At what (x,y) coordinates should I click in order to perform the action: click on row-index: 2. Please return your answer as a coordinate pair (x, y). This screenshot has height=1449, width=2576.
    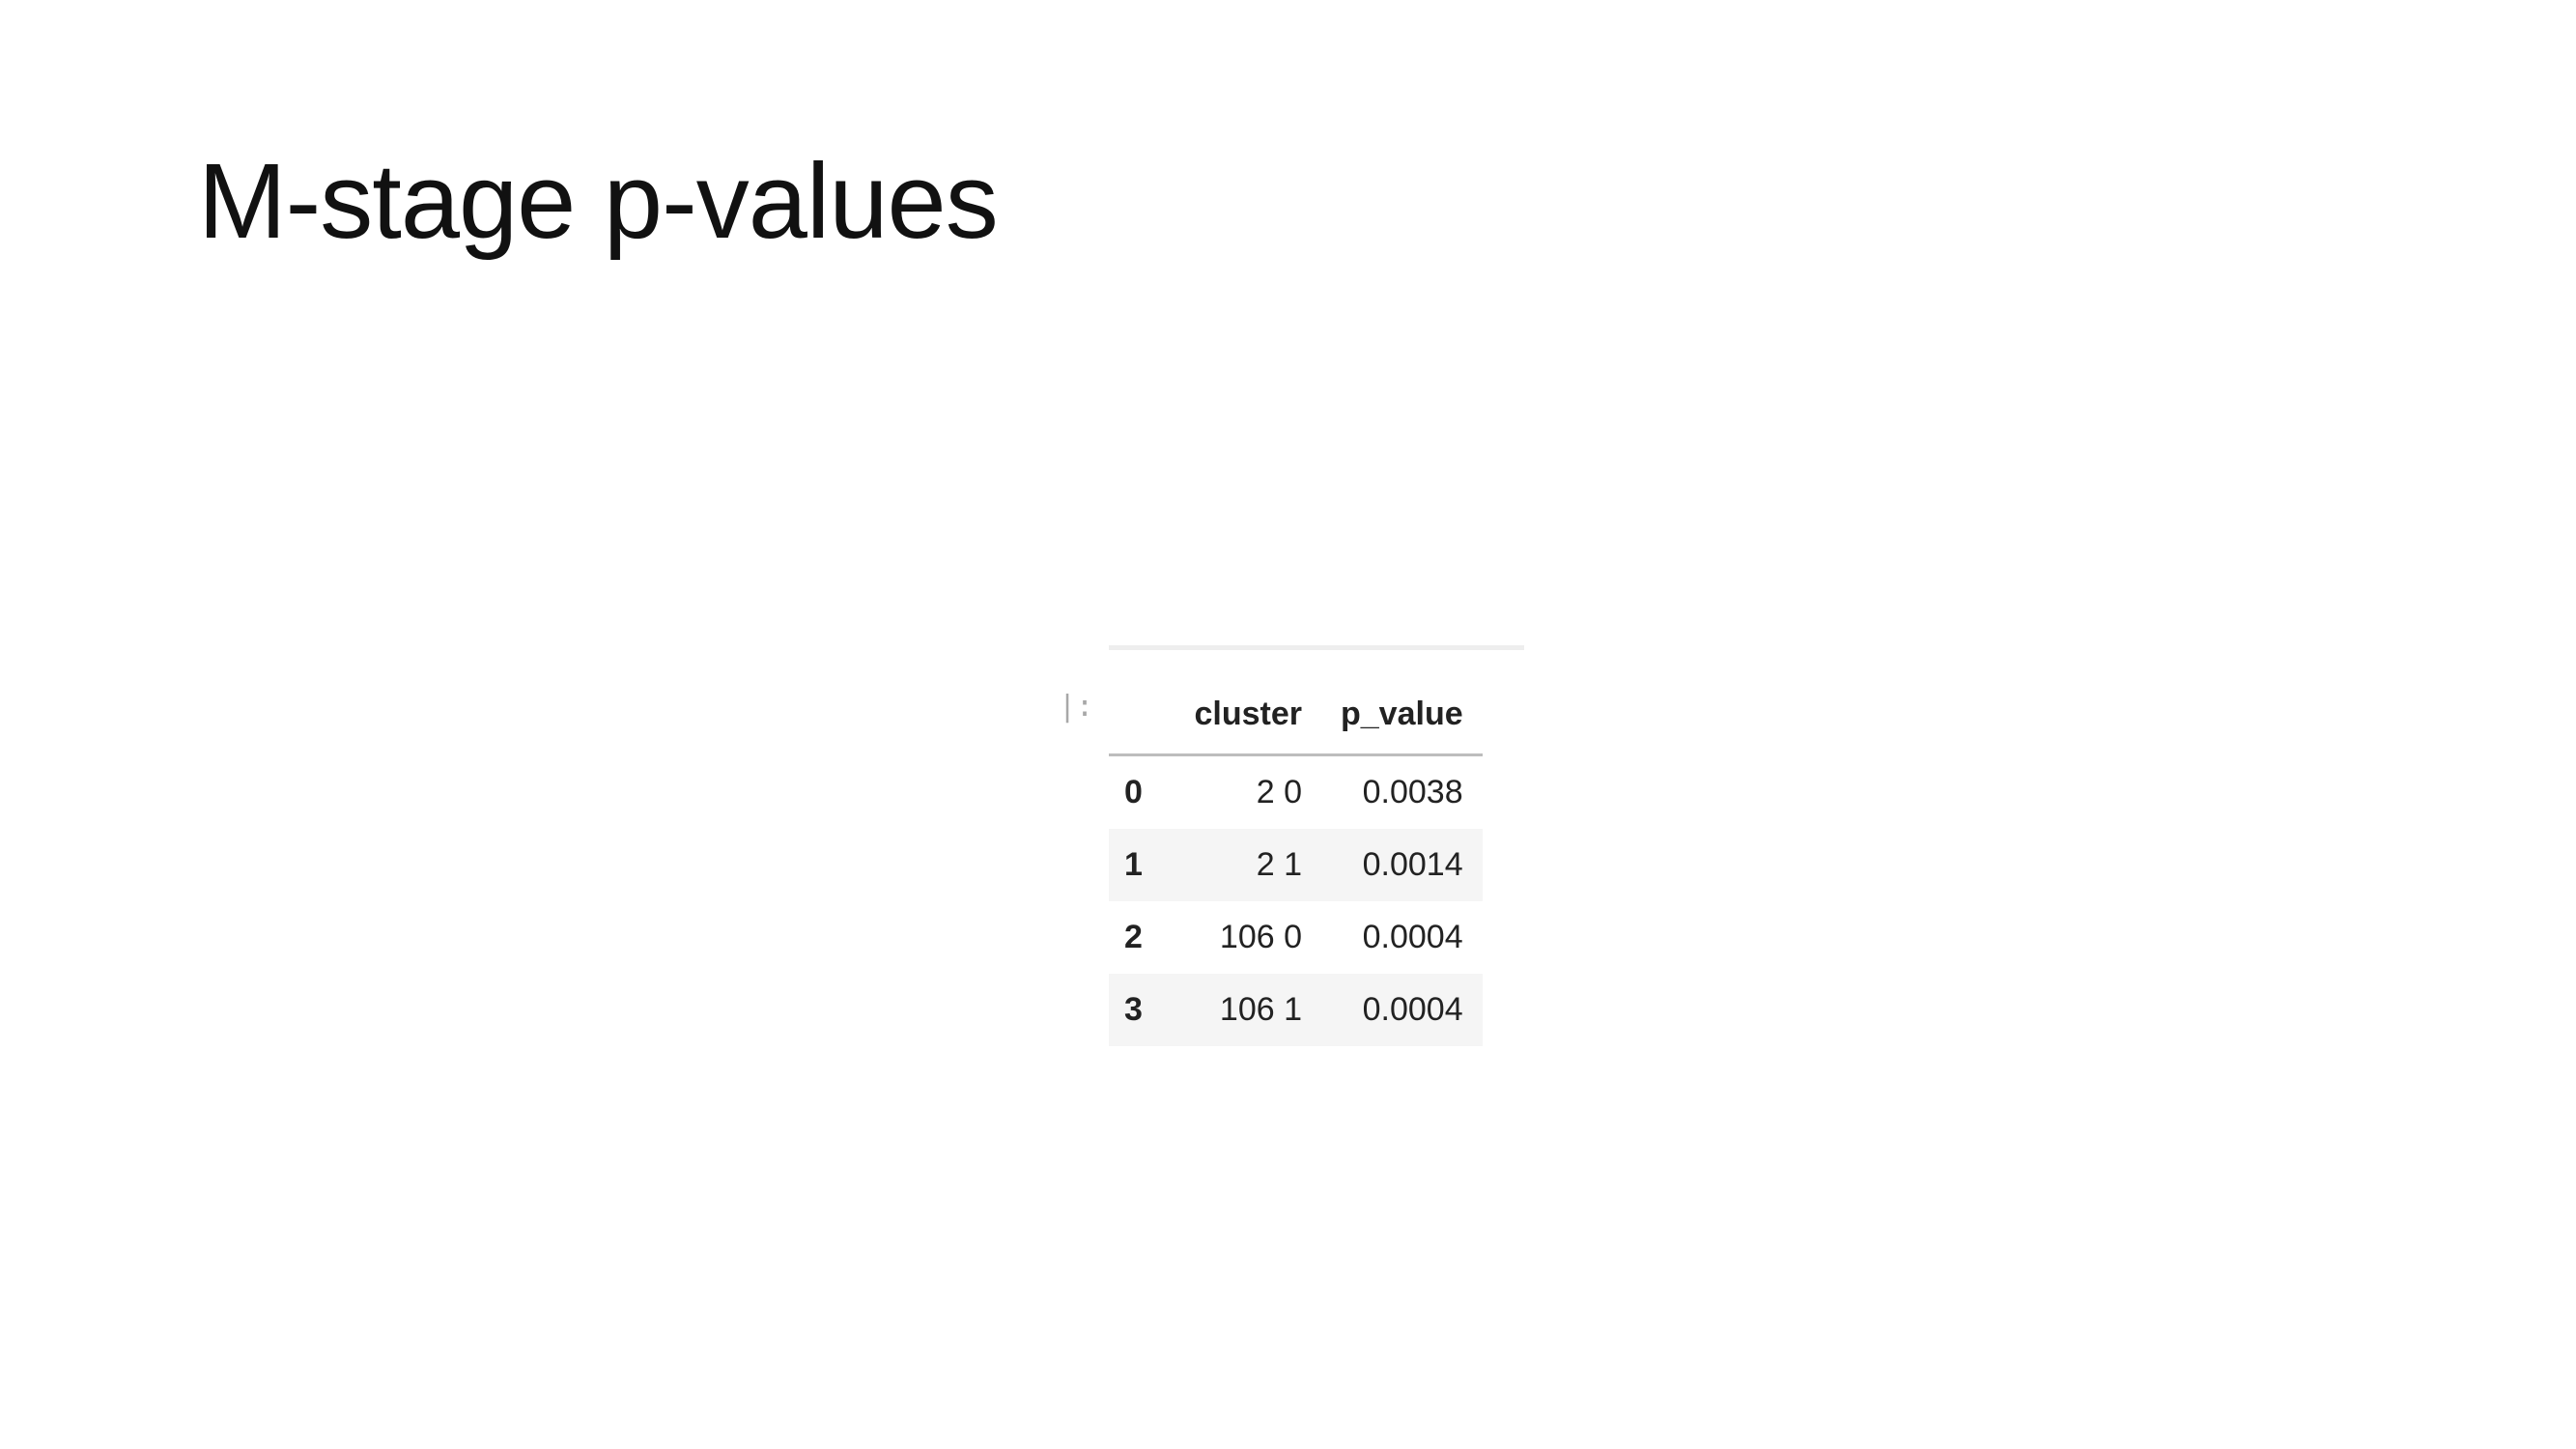
    Looking at the image, I should click on (1133, 937).